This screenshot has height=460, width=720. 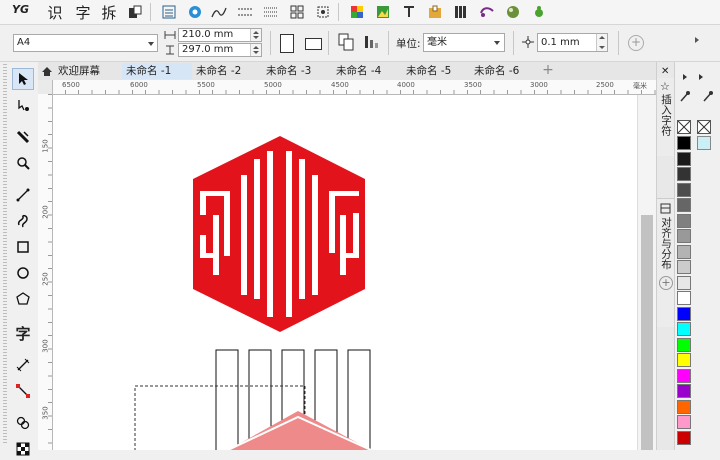 What do you see at coordinates (23, 333) in the screenshot?
I see `text-tool: 字` at bounding box center [23, 333].